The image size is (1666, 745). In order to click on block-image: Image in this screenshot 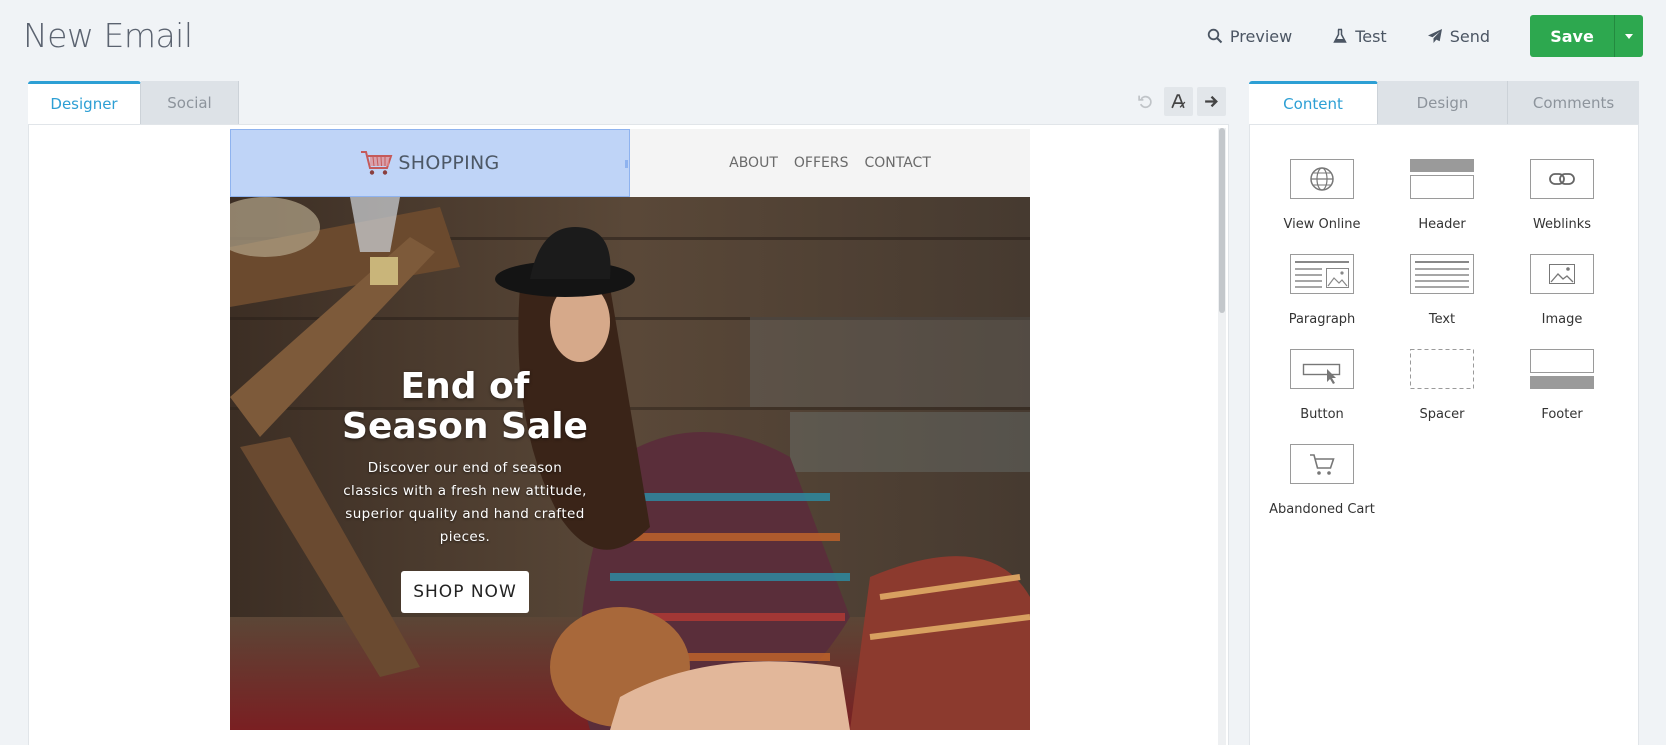, I will do `click(1562, 290)`.